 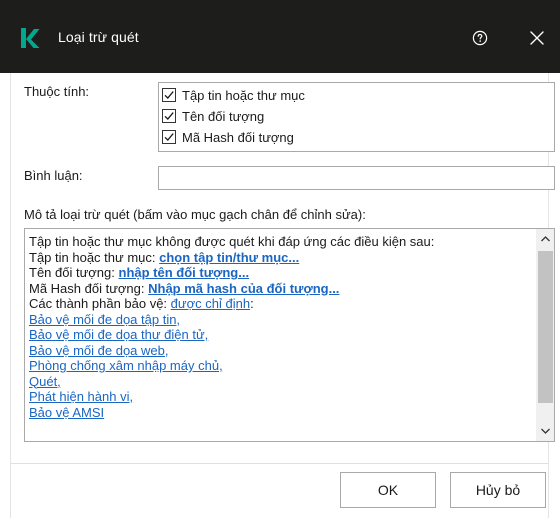 What do you see at coordinates (280, 36) in the screenshot?
I see `title-bar: Loại trừ quét` at bounding box center [280, 36].